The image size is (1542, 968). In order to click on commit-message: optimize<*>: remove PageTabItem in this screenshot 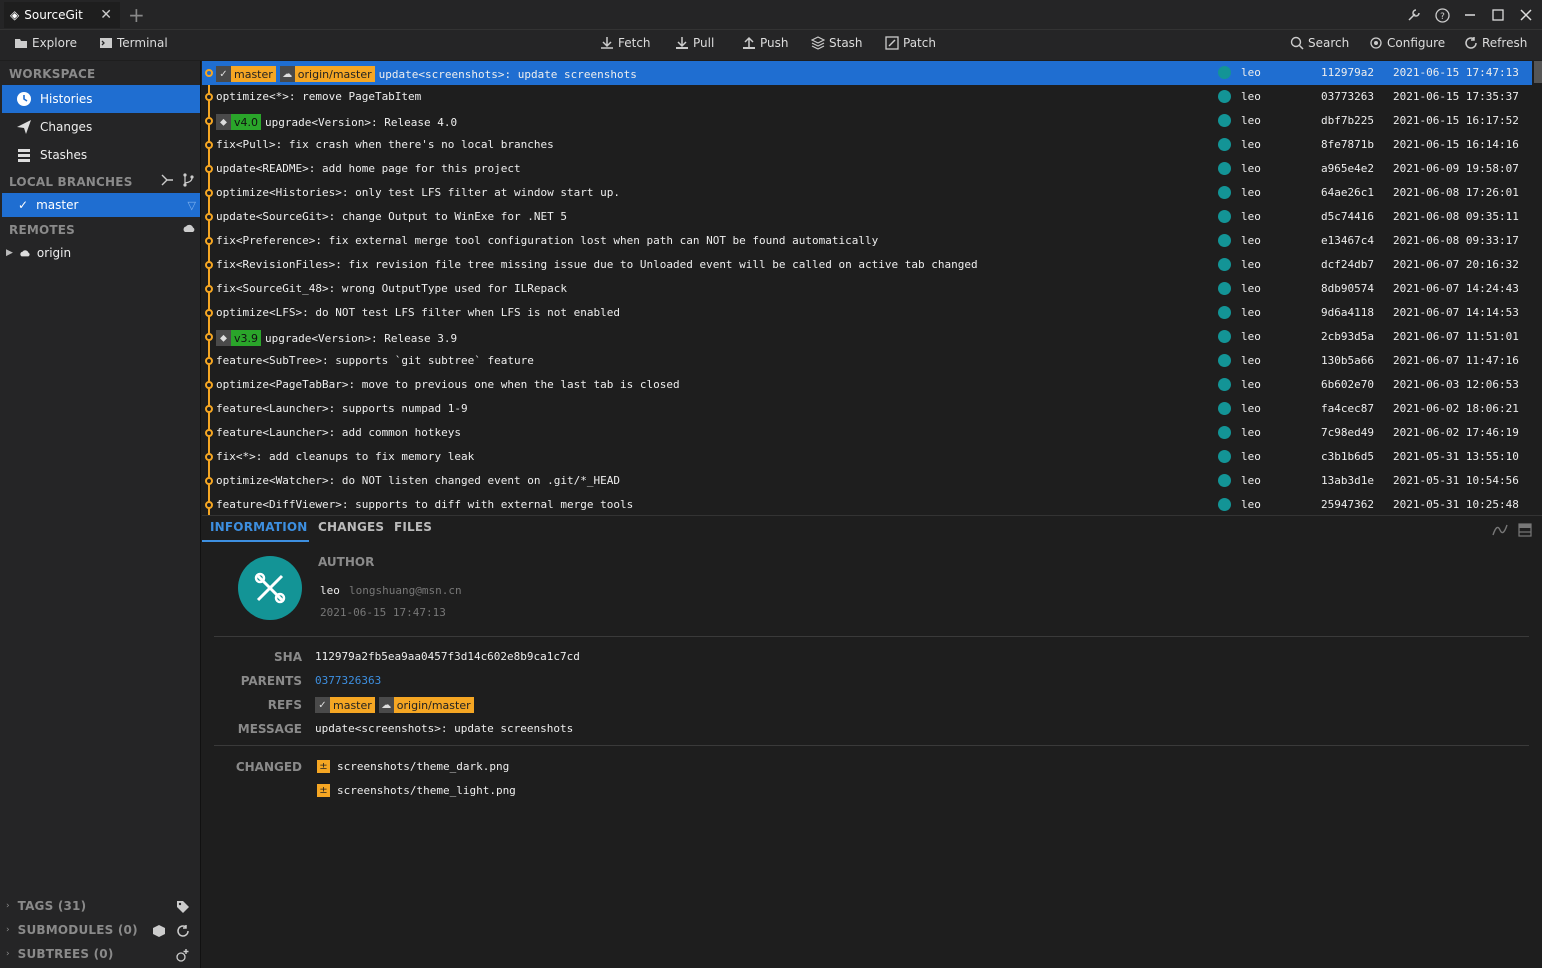, I will do `click(319, 96)`.